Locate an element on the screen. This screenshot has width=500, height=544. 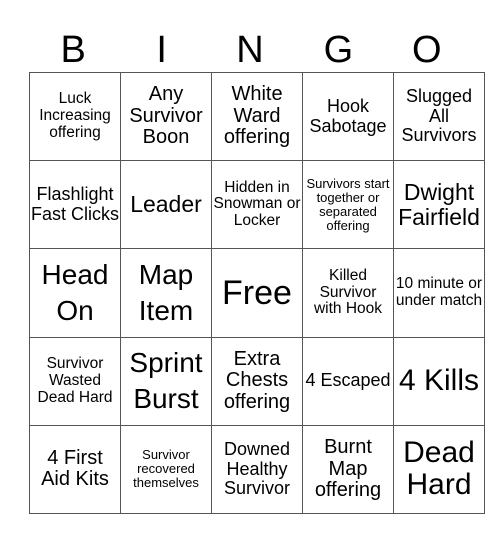
bingo-cell: Head On is located at coordinates (75, 293).